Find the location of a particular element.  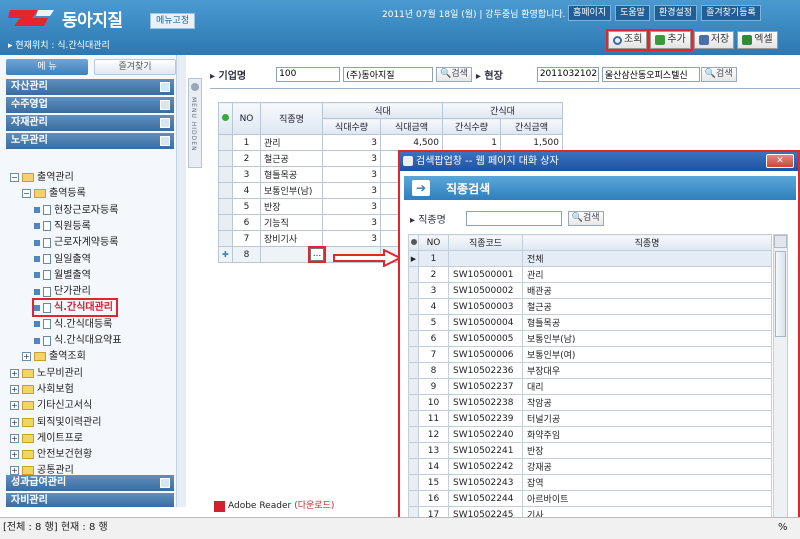

job-col-code: 직종코드 is located at coordinates (485, 242).